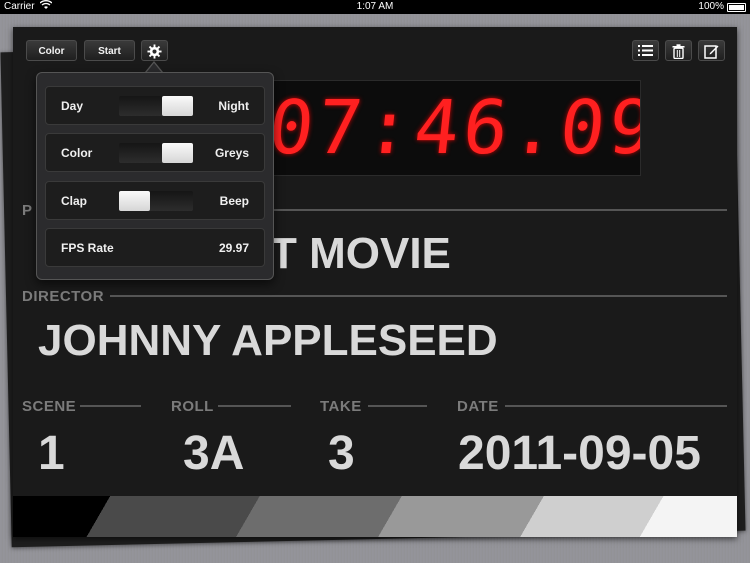  What do you see at coordinates (233, 248) in the screenshot?
I see `fps-value: 29.97` at bounding box center [233, 248].